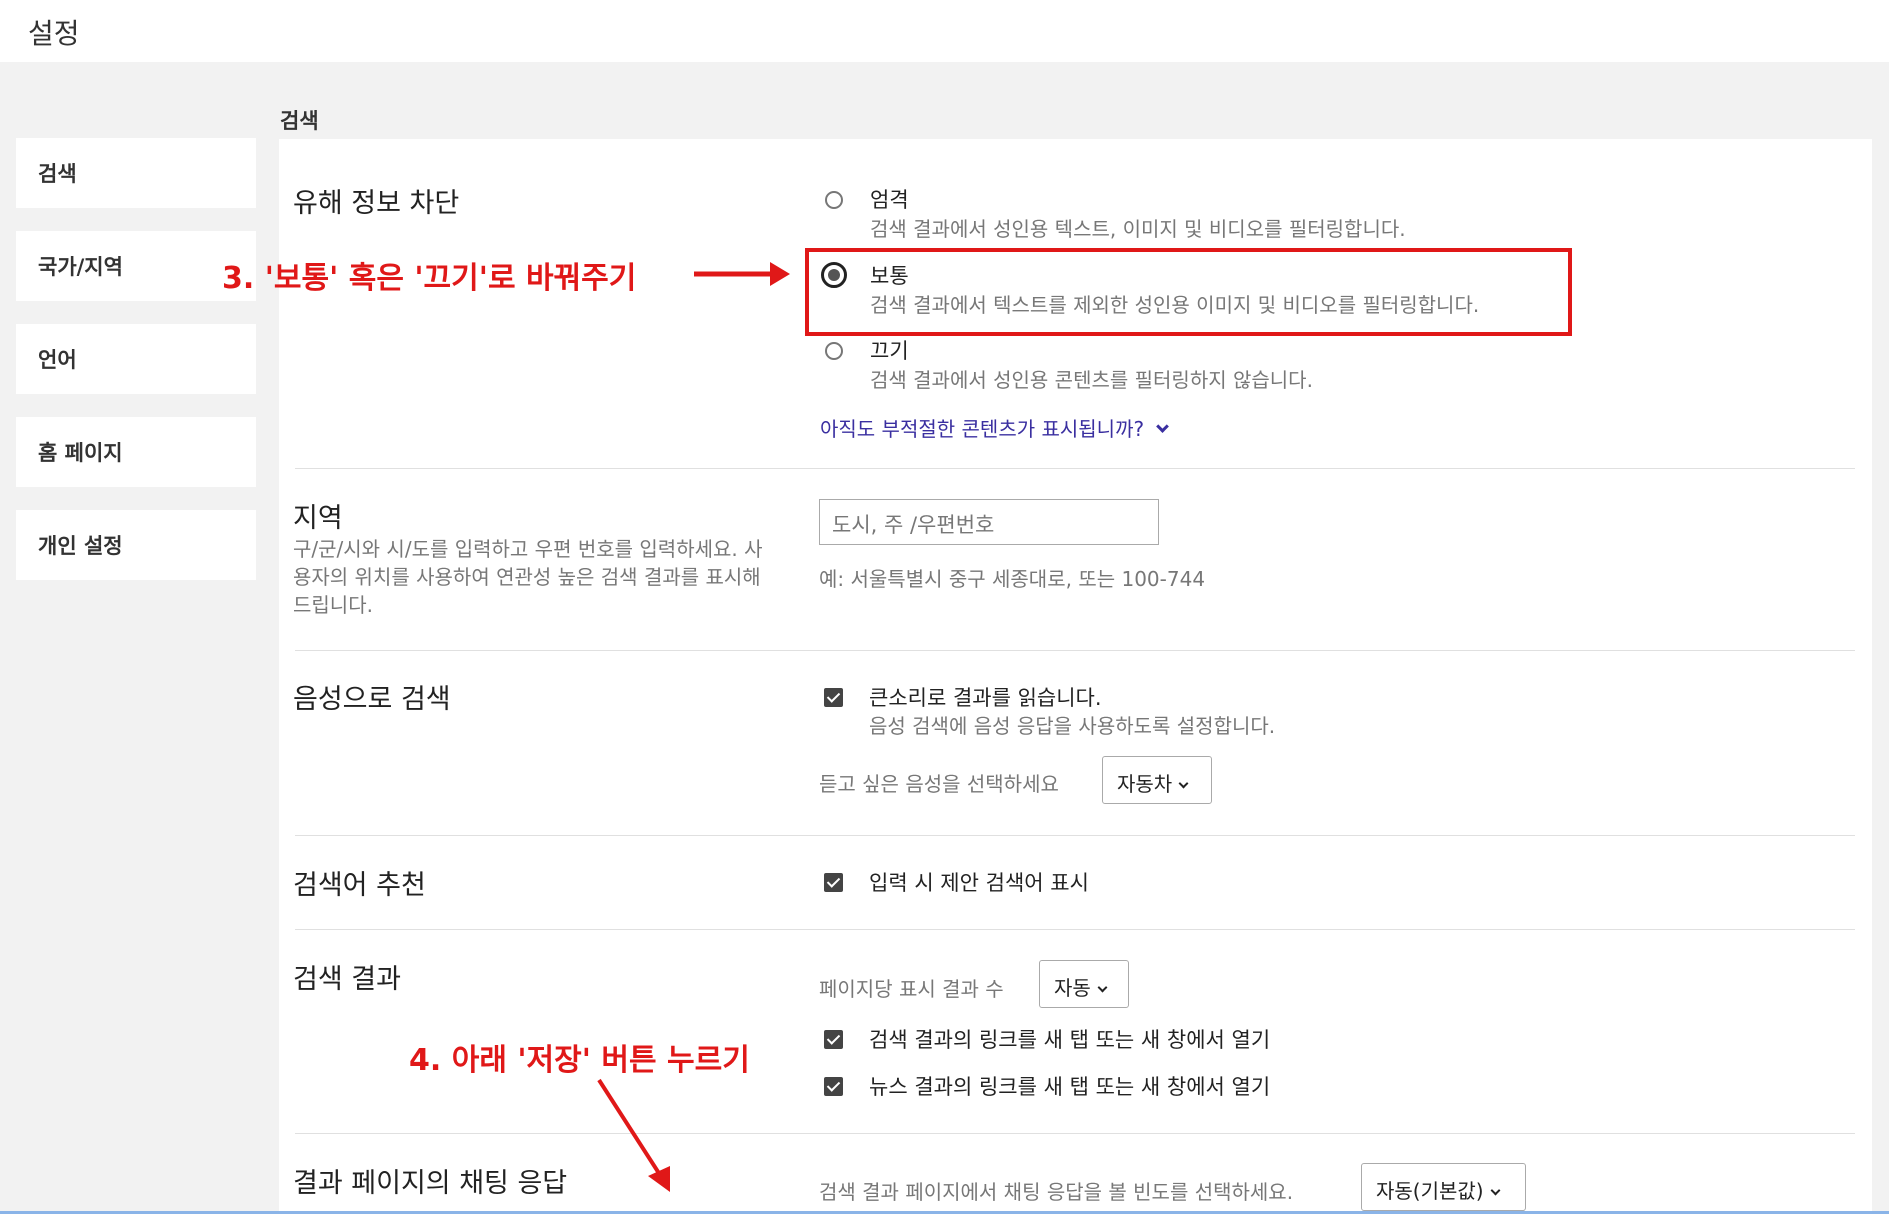 The image size is (1889, 1214). I want to click on sidebar-item-country-region: 국가/지역, so click(136, 266).